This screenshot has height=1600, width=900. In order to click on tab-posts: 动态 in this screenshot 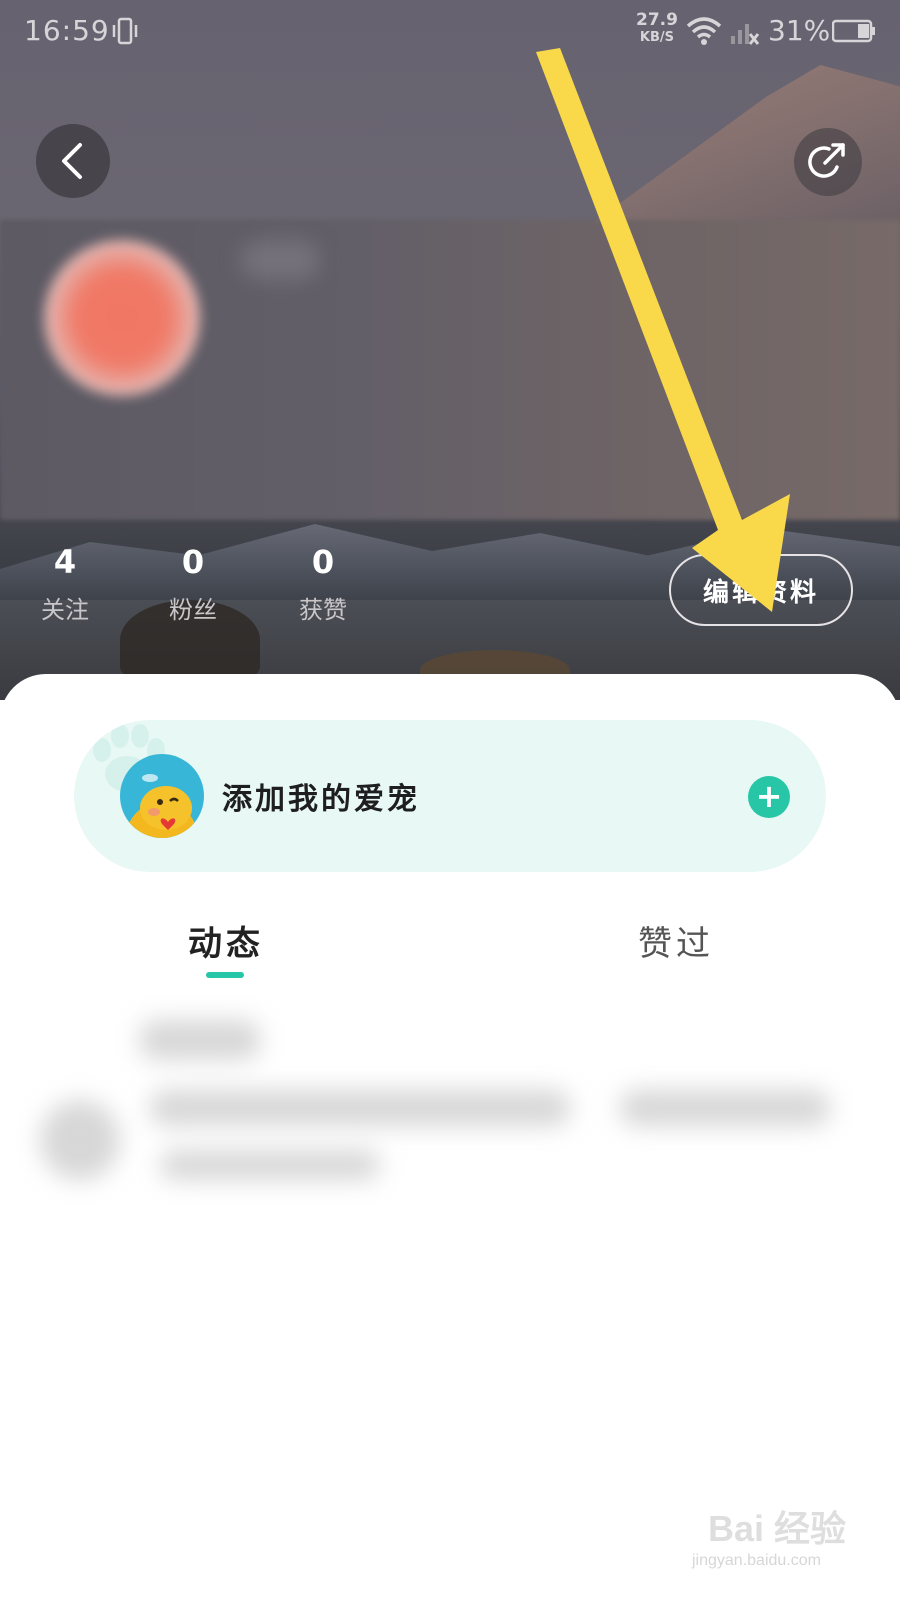, I will do `click(226, 940)`.